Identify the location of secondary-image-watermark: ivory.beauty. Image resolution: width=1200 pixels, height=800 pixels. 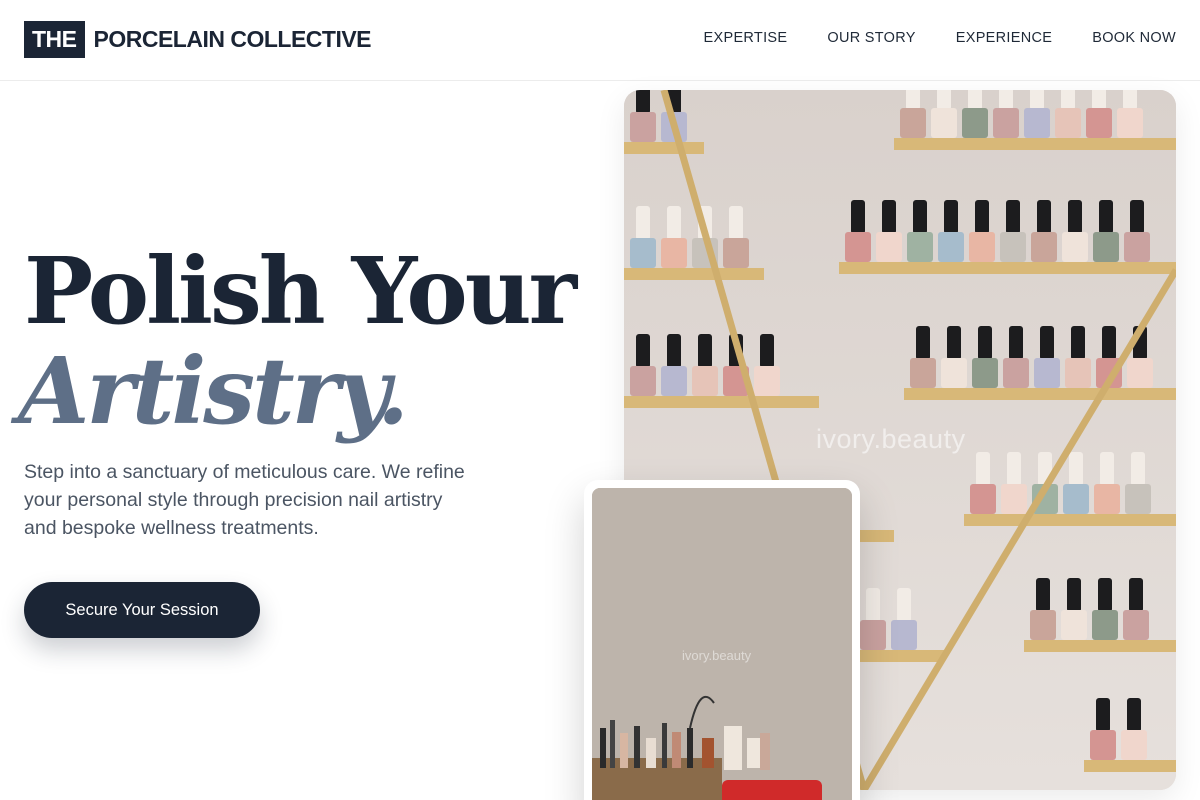
(717, 655).